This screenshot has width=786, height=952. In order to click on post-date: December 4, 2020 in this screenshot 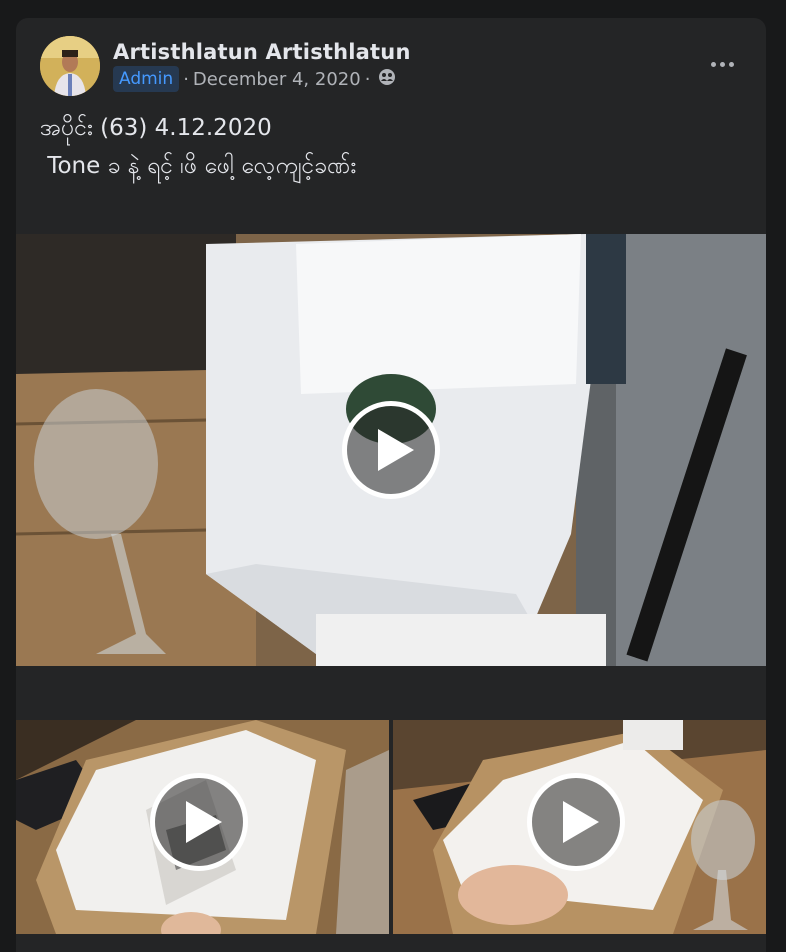, I will do `click(277, 79)`.